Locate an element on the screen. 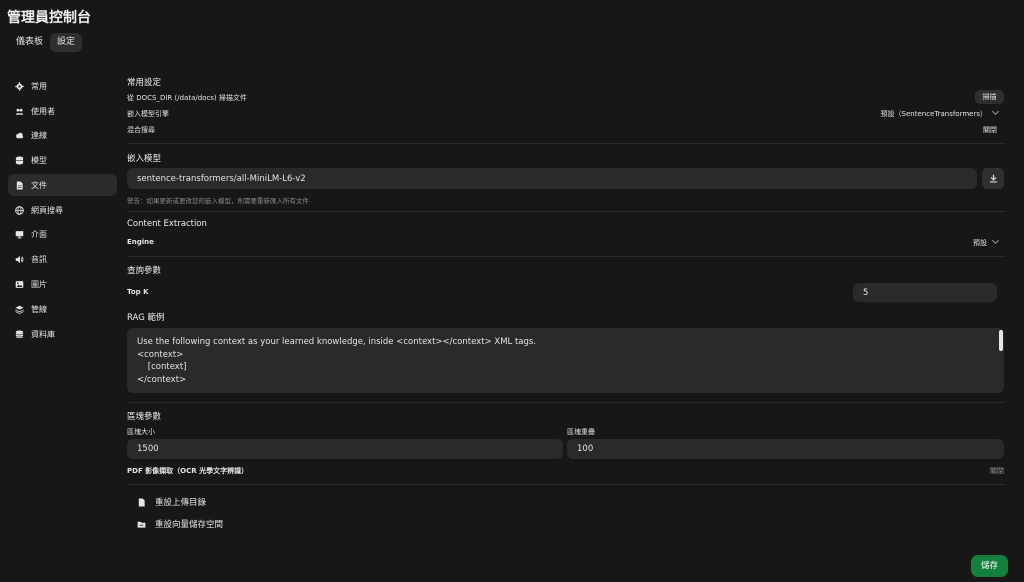 Image resolution: width=1024 pixels, height=582 pixels. tab-settings: 設定 is located at coordinates (66, 42).